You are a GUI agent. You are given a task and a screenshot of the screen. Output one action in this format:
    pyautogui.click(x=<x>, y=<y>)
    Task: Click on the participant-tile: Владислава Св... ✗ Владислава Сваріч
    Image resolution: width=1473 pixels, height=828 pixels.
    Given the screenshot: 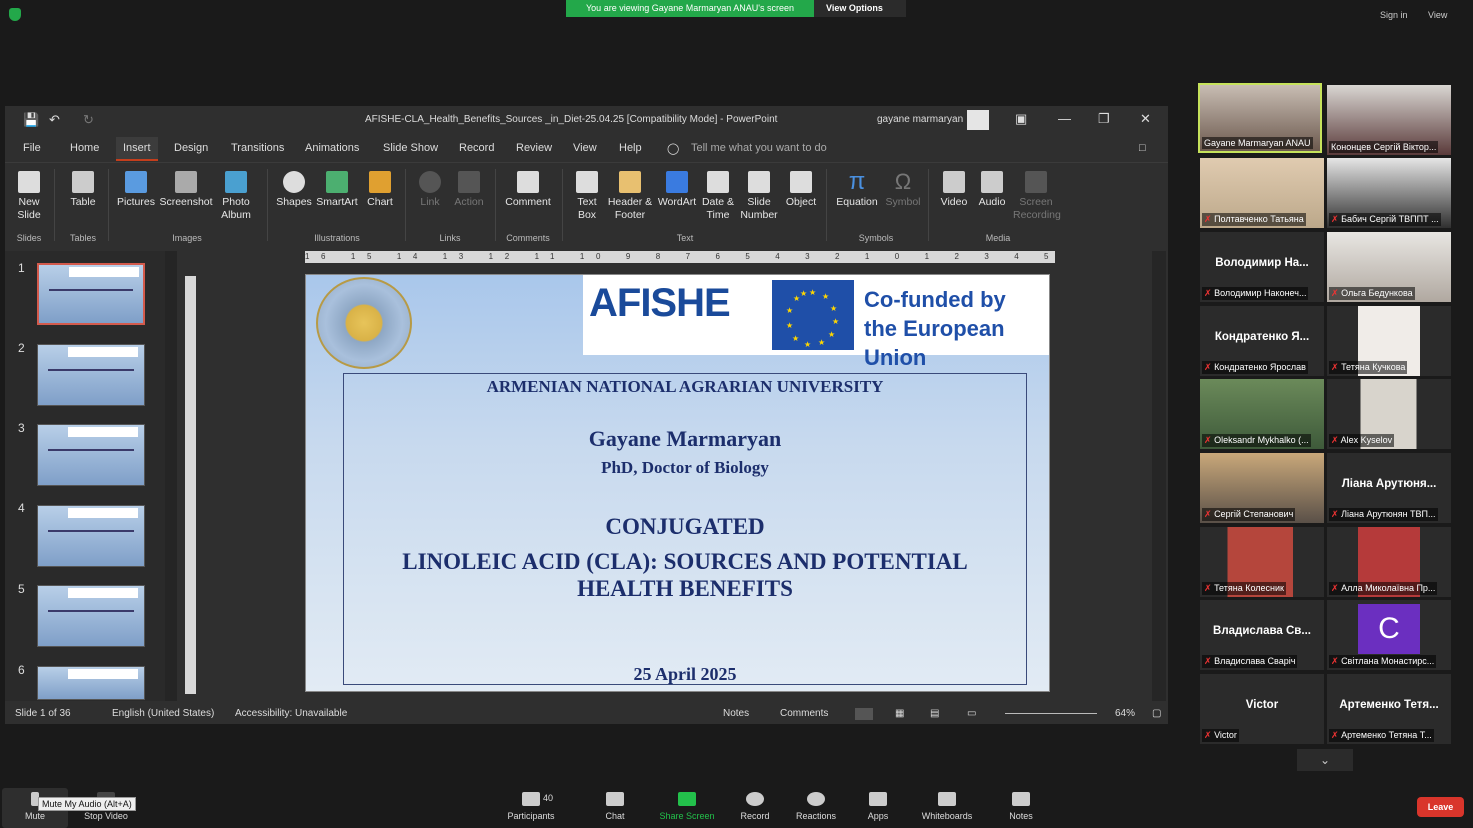 What is the action you would take?
    pyautogui.click(x=1262, y=635)
    